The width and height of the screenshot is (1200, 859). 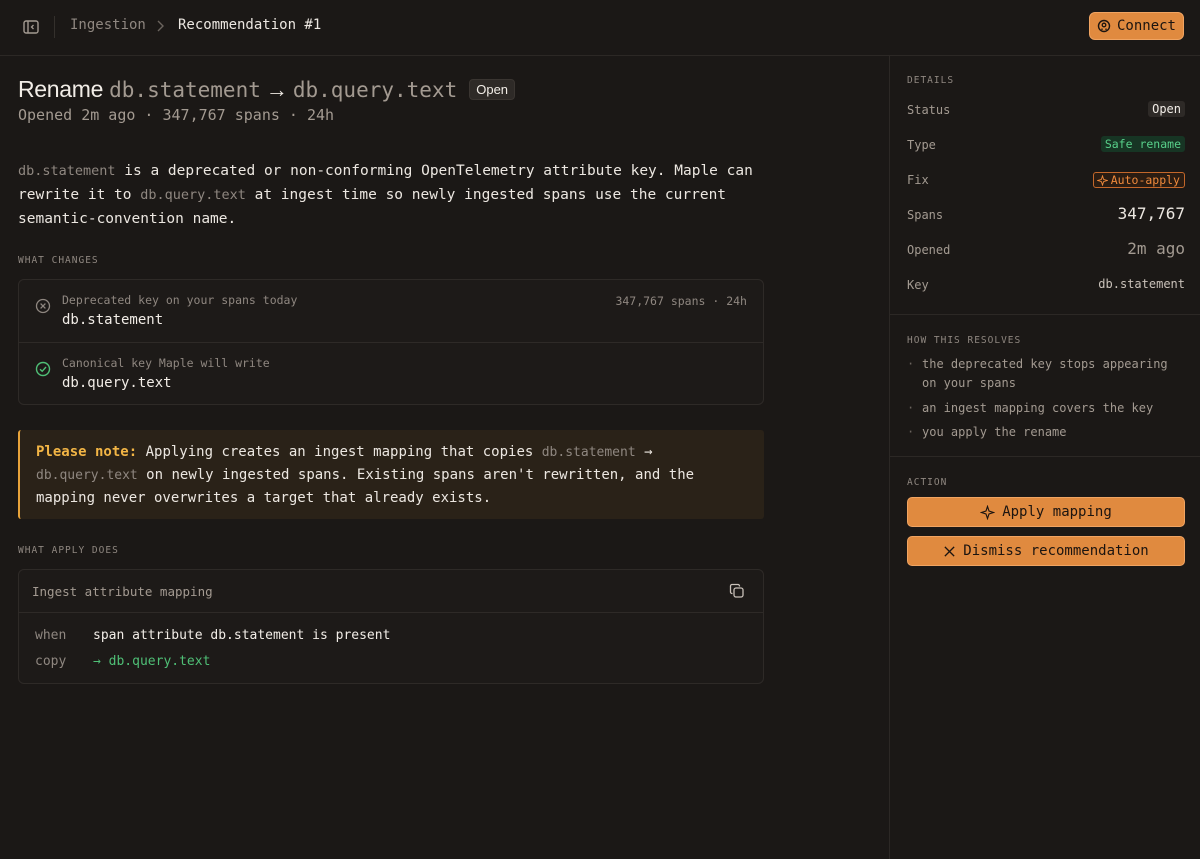 I want to click on detail-spans-value: 347,767, so click(x=1151, y=213).